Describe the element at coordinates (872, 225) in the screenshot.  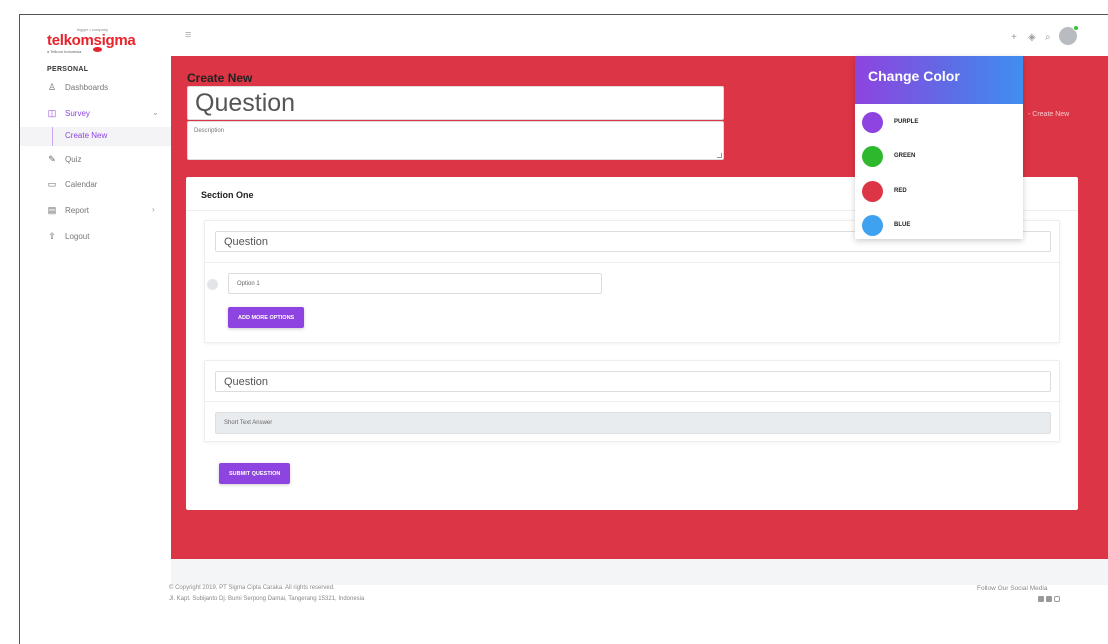
I see `blue-swatch-icon` at that location.